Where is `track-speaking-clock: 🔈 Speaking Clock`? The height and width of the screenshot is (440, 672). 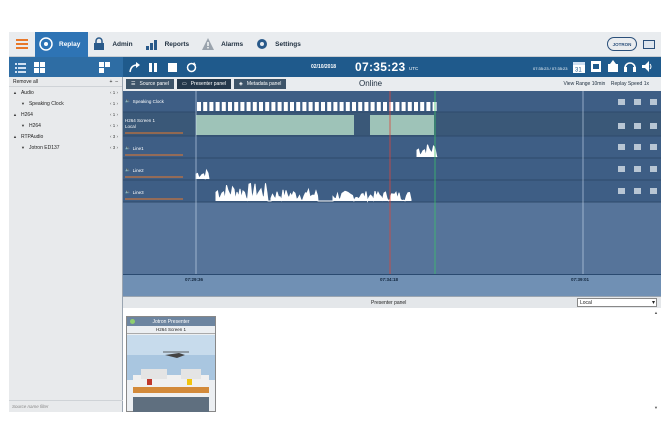
track-speaking-clock: 🔈 Speaking Clock is located at coordinates (144, 101).